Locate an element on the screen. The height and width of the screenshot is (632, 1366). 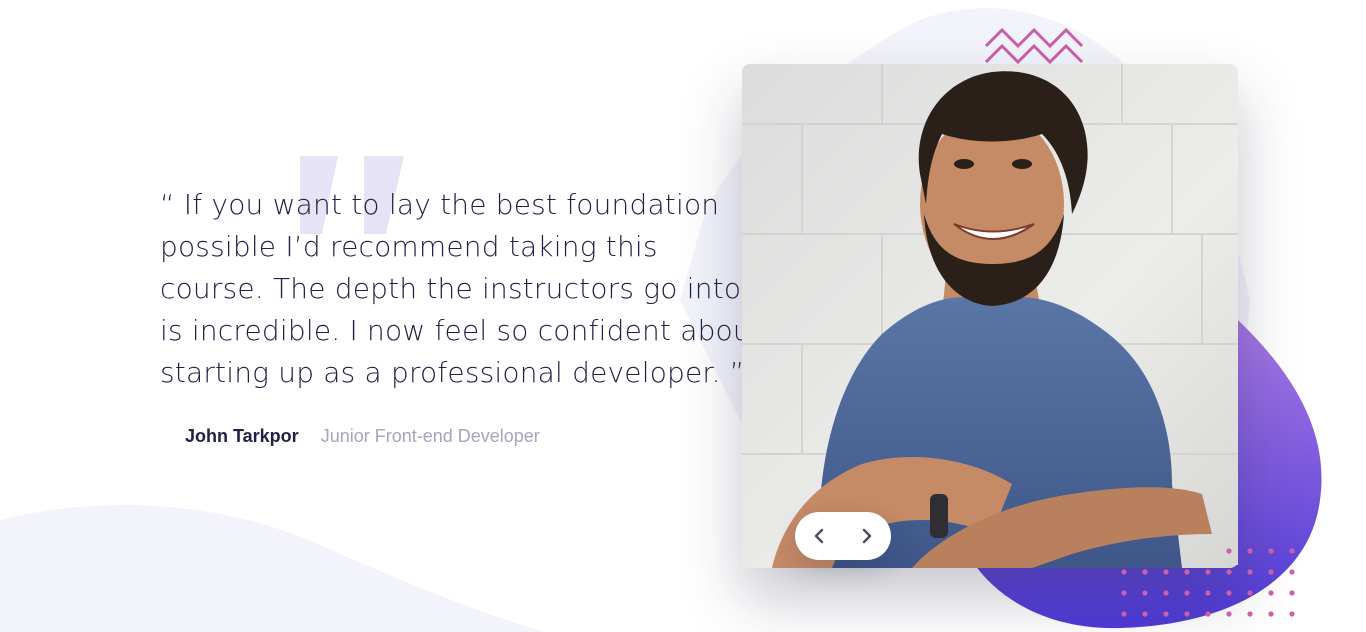
author-info: John Tarkpor Junior Front-end Developer is located at coordinates (362, 436).